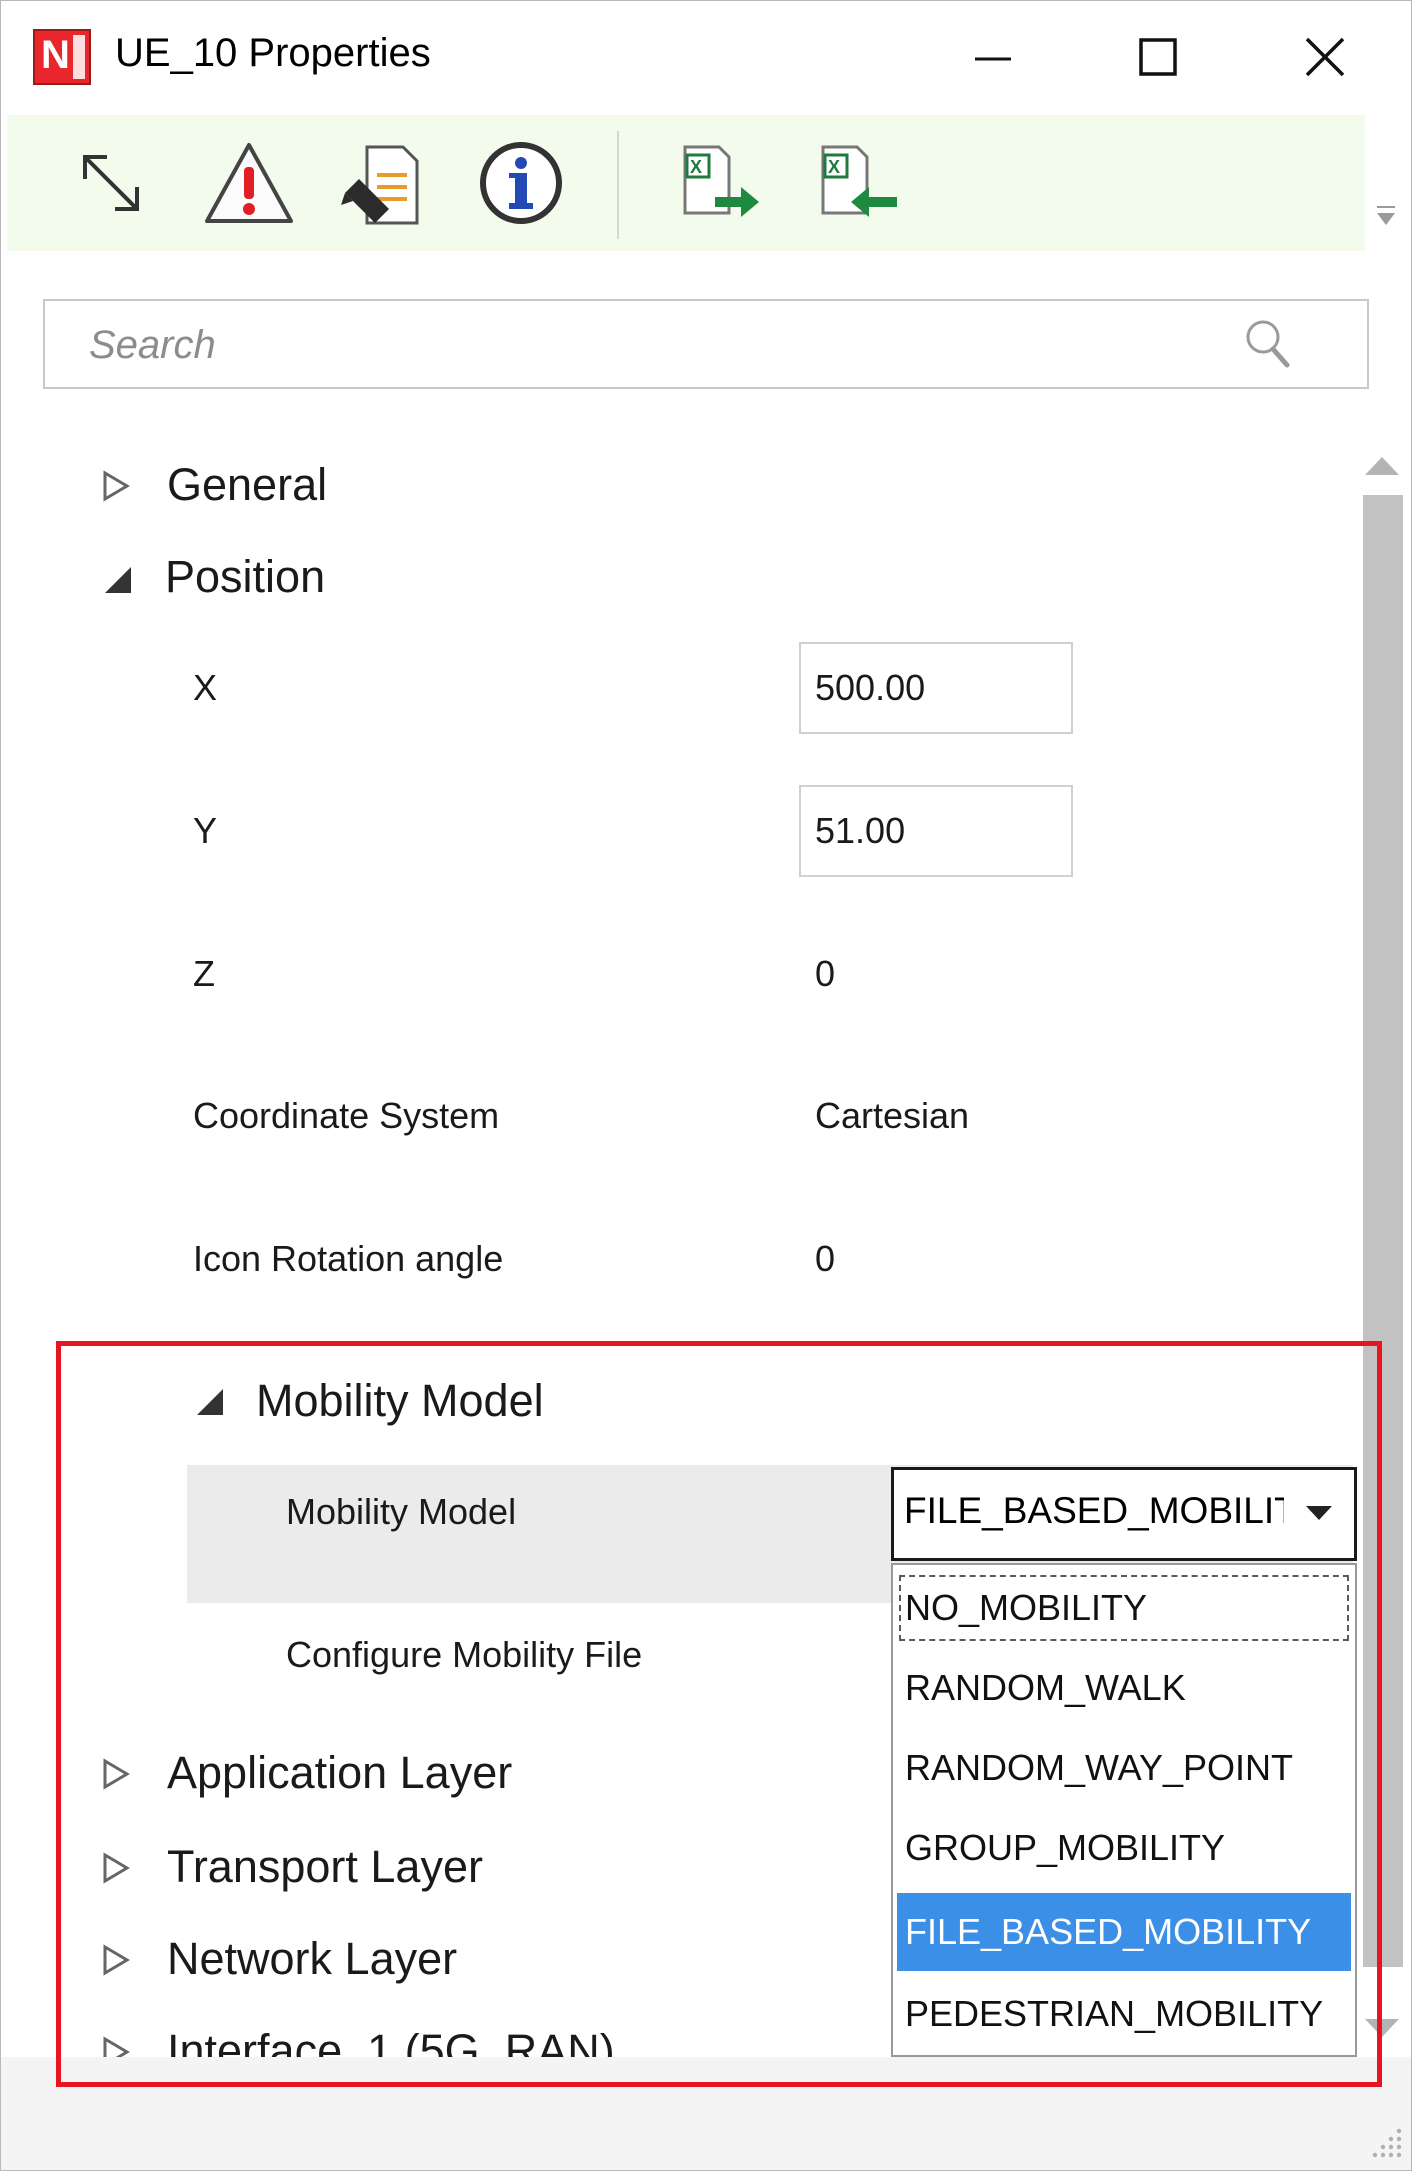 The image size is (1412, 2171). Describe the element at coordinates (245, 577) in the screenshot. I see `tree-item-position: Position` at that location.